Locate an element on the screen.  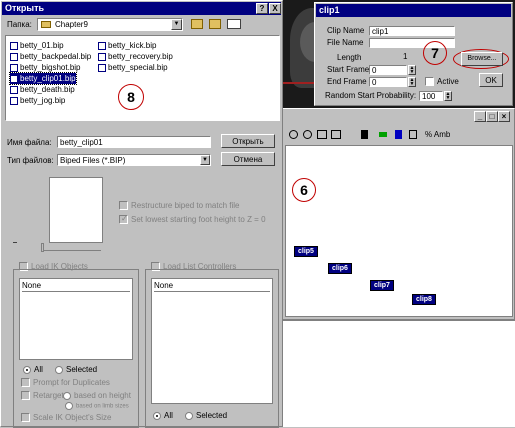
mixer-toolbar: % Amb is located at coordinates (399, 135).